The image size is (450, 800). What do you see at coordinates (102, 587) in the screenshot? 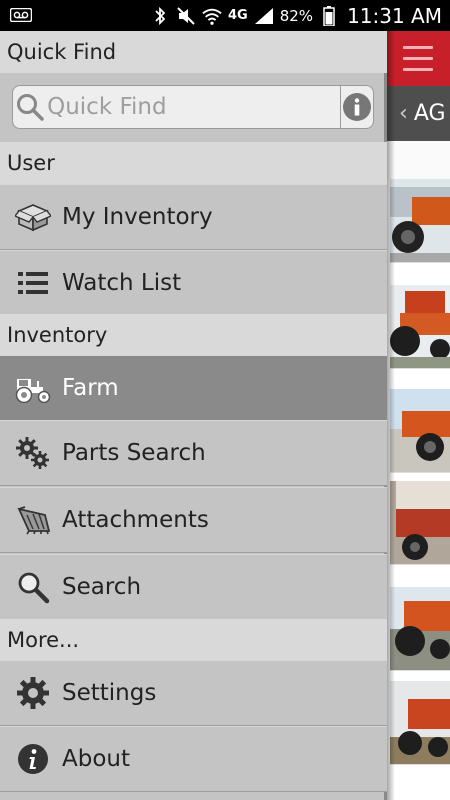
I see `menu-item-label: Search` at bounding box center [102, 587].